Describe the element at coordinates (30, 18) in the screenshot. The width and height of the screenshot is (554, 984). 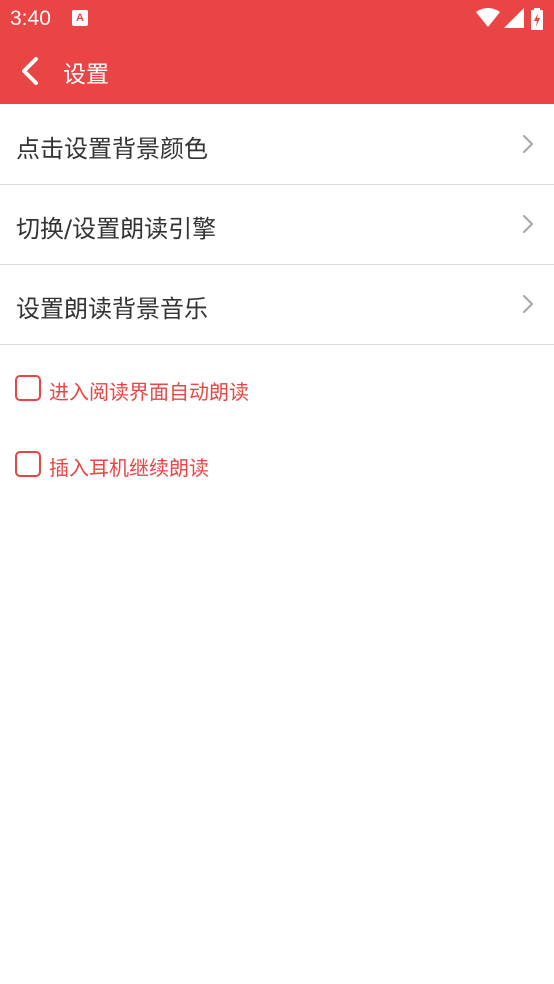
I see `status-time: 3:40` at that location.